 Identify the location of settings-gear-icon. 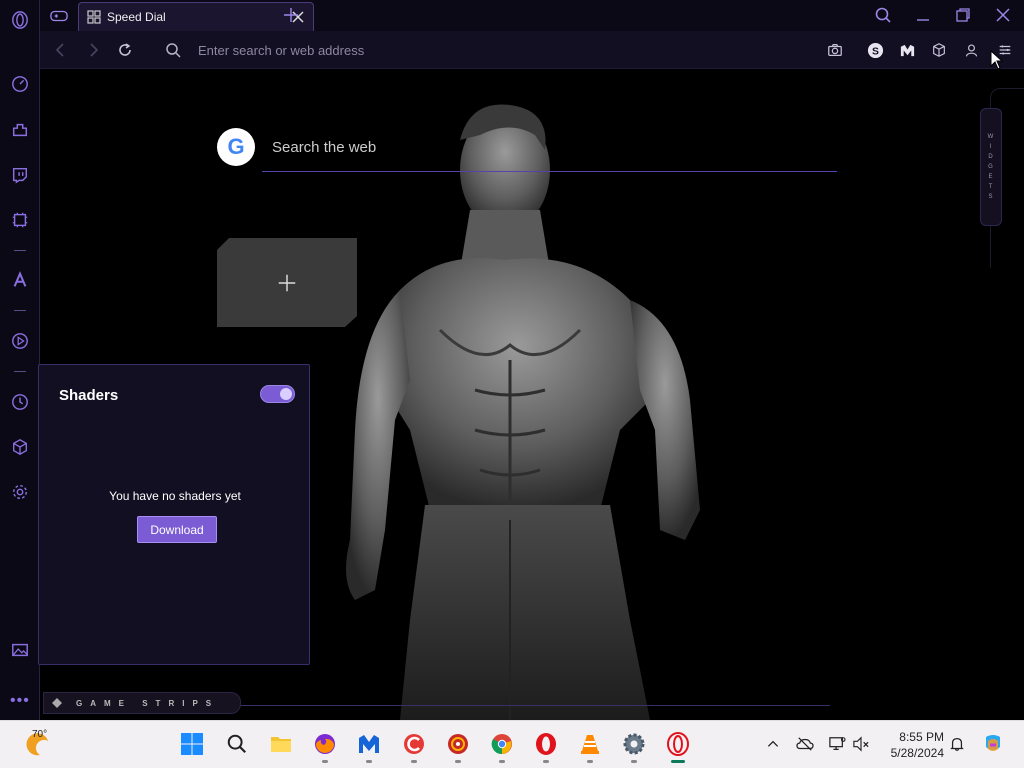
(20, 492).